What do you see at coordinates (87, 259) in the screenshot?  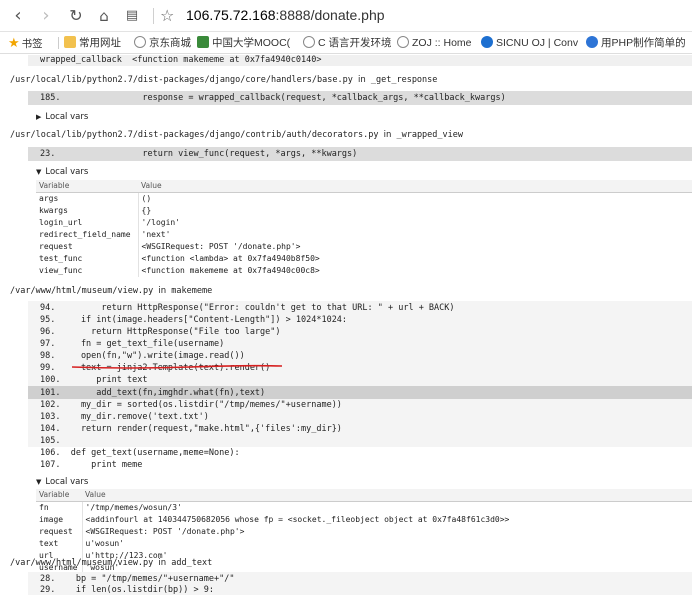 I see `var-name: test_func` at bounding box center [87, 259].